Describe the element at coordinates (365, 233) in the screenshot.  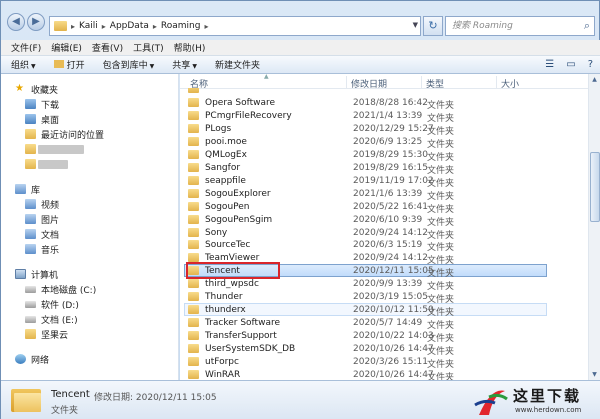
I see `list-item: Sony 2020/9/24 14:12 文件夹` at that location.